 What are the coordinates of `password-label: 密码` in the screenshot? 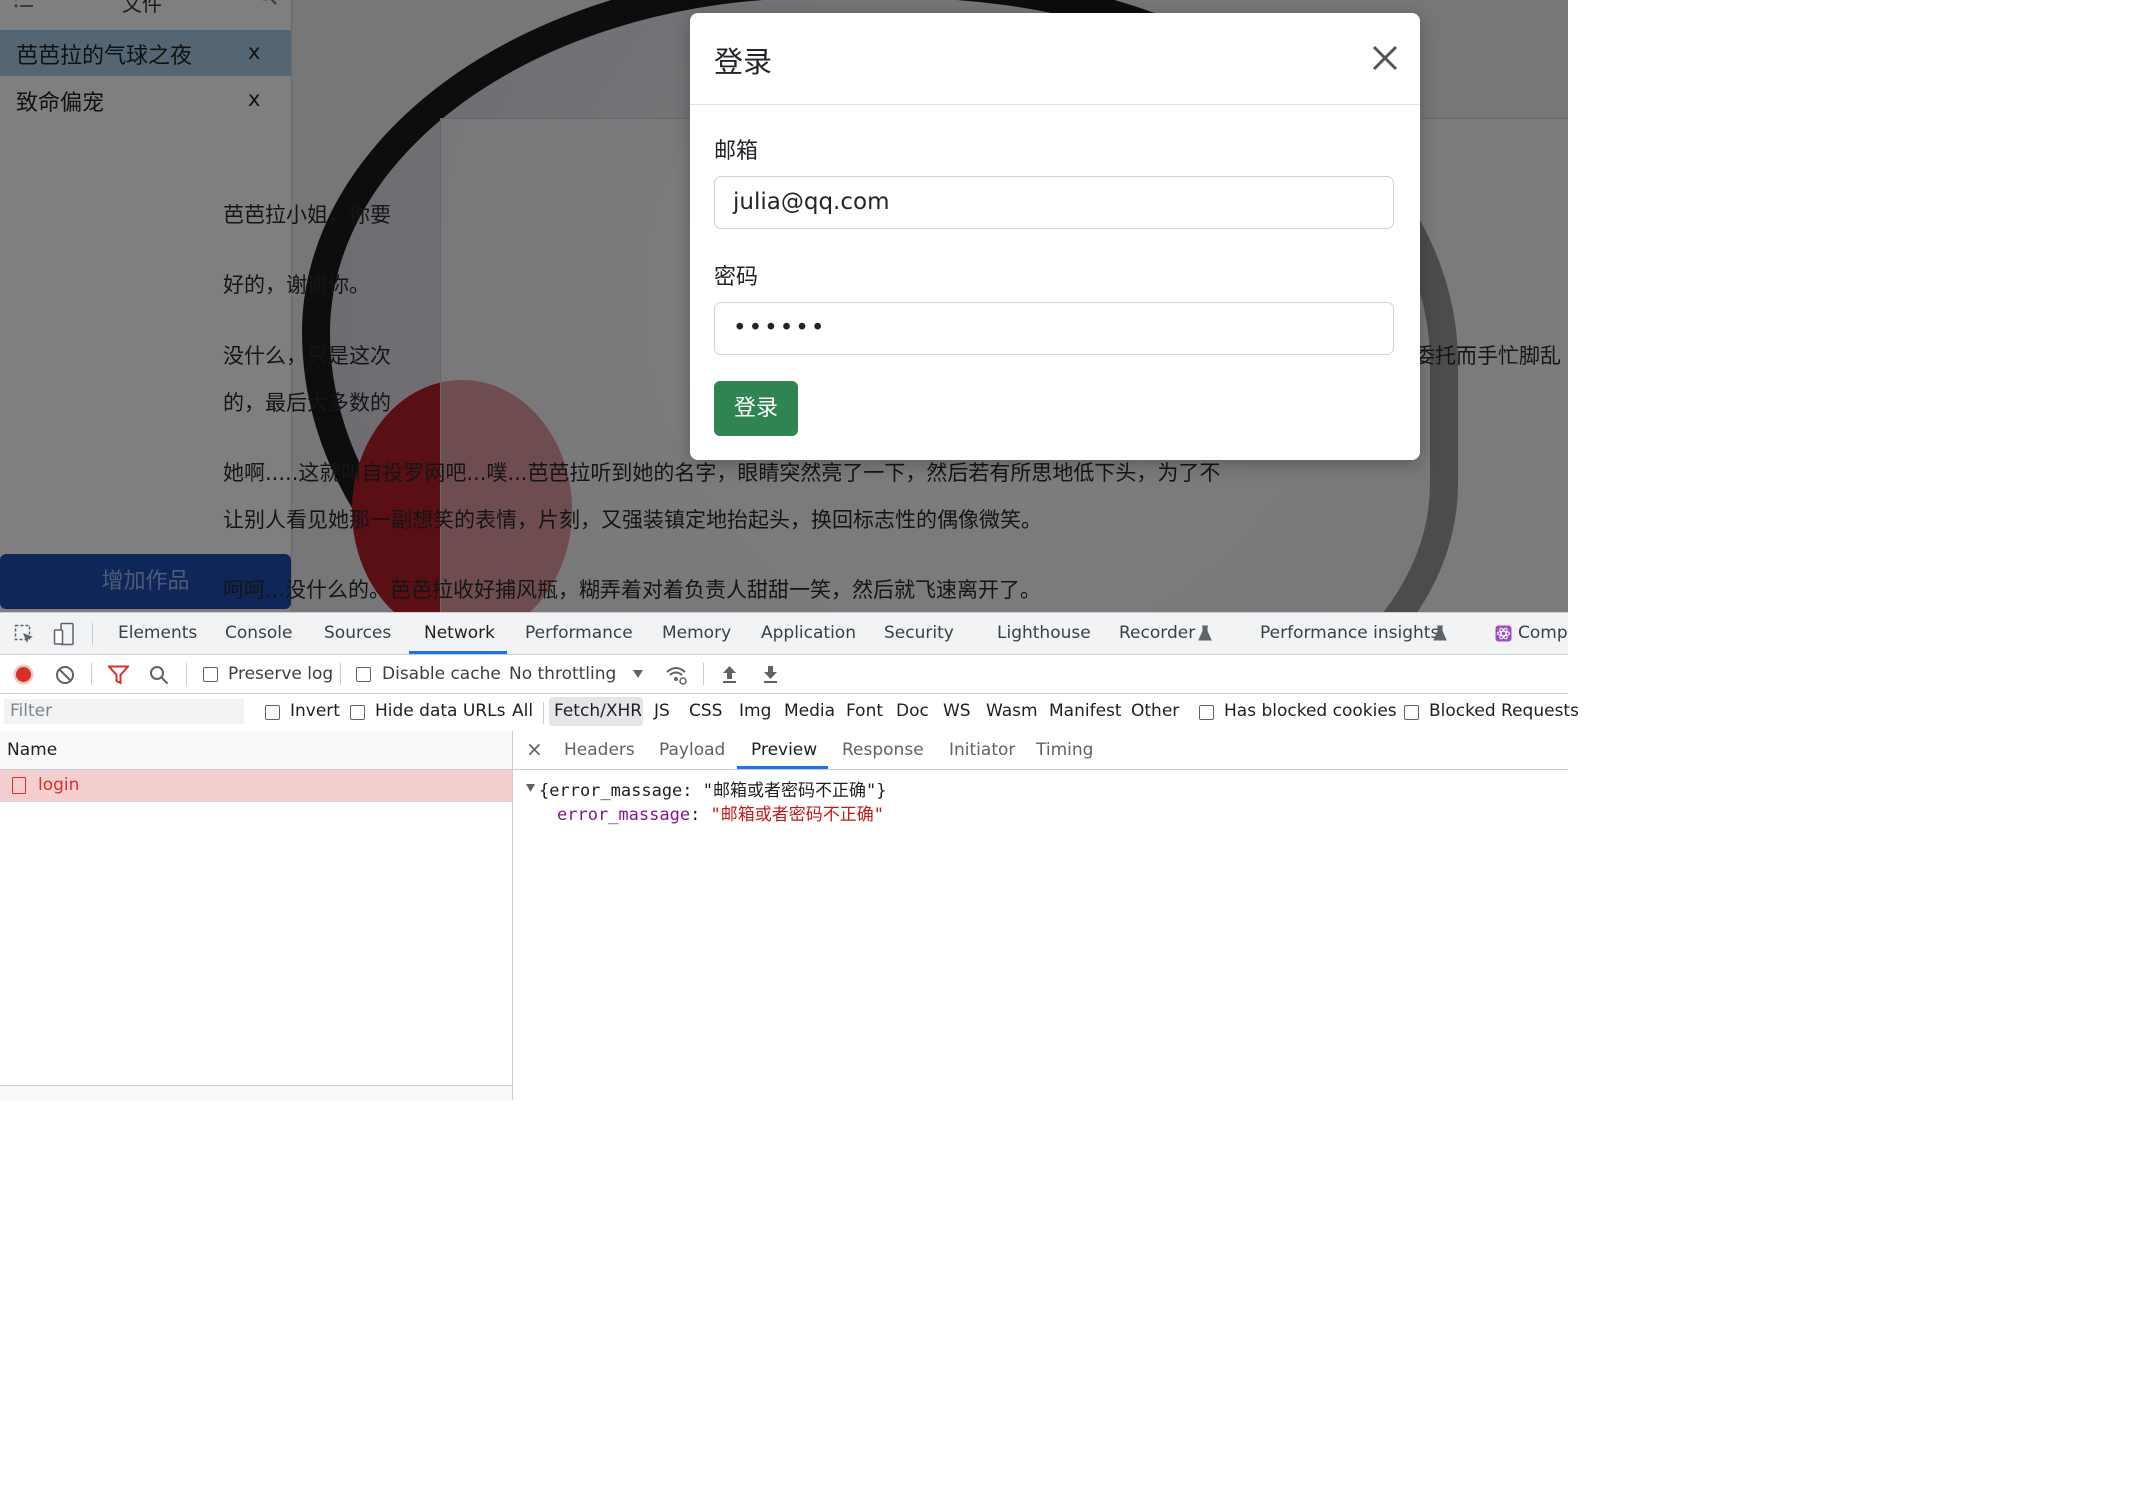 It's located at (736, 277).